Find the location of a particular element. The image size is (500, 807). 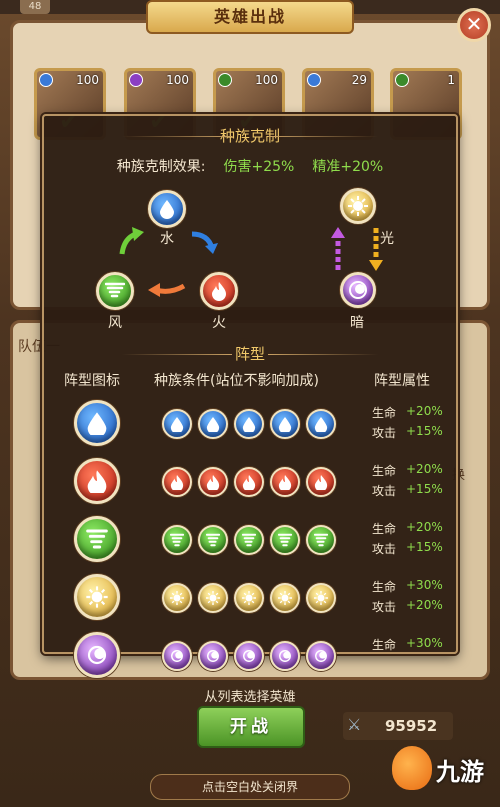

fire-to-wind-arrow-icon is located at coordinates (167, 290).